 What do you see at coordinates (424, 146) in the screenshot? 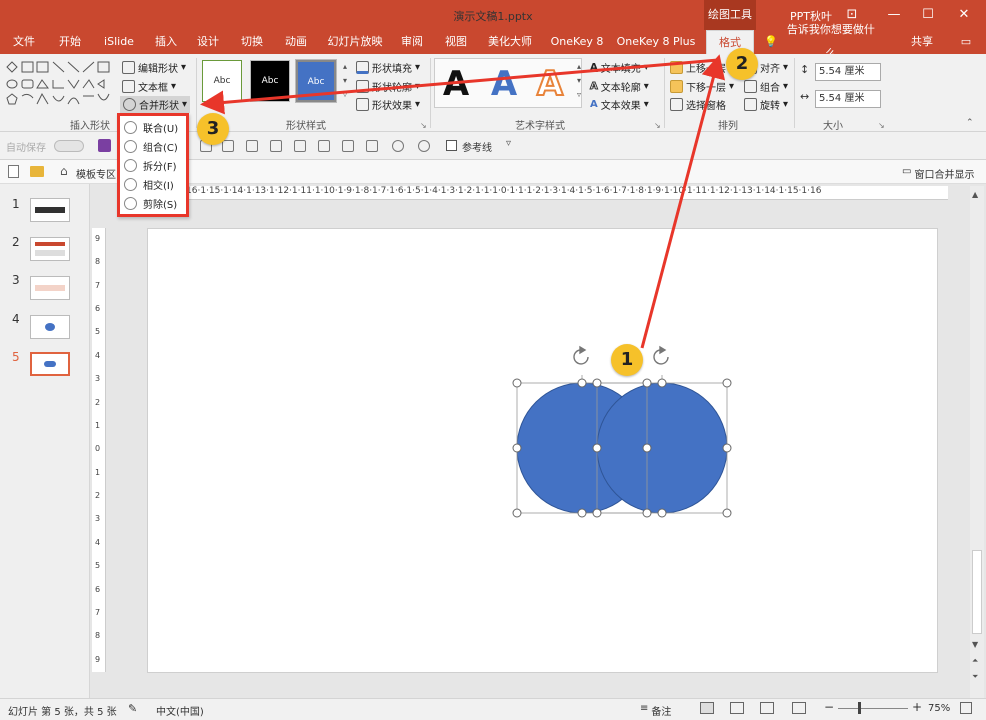
I see `merge-qat-icon` at bounding box center [424, 146].